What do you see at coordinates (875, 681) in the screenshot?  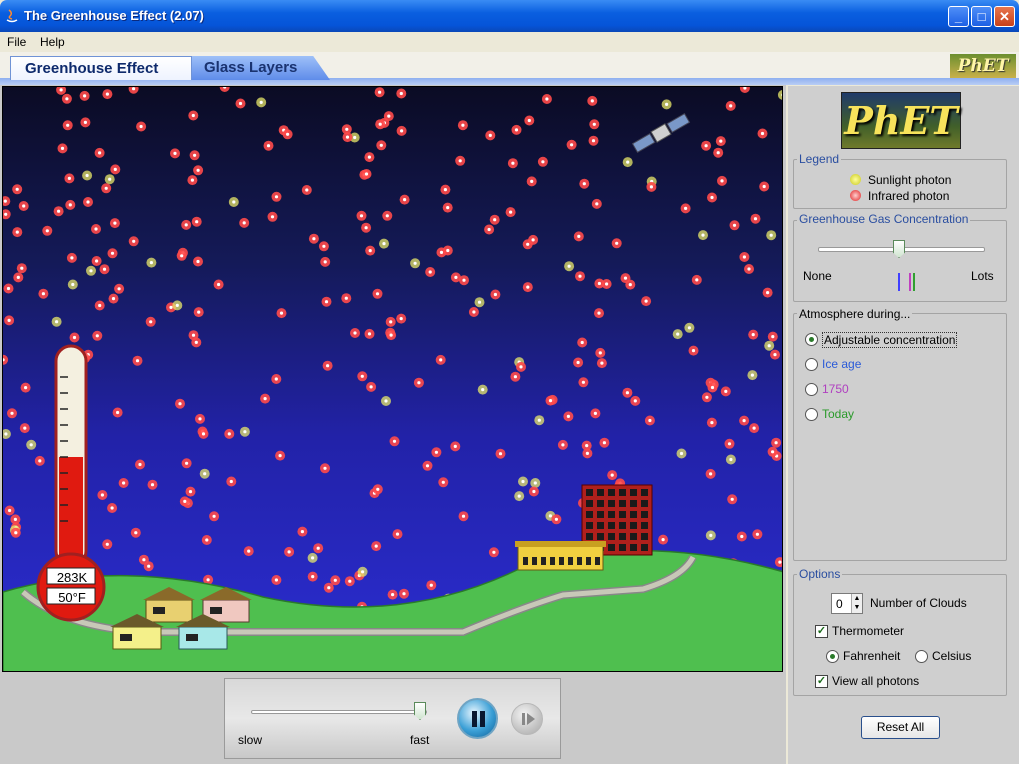 I see `view-photons-label: View all photons` at bounding box center [875, 681].